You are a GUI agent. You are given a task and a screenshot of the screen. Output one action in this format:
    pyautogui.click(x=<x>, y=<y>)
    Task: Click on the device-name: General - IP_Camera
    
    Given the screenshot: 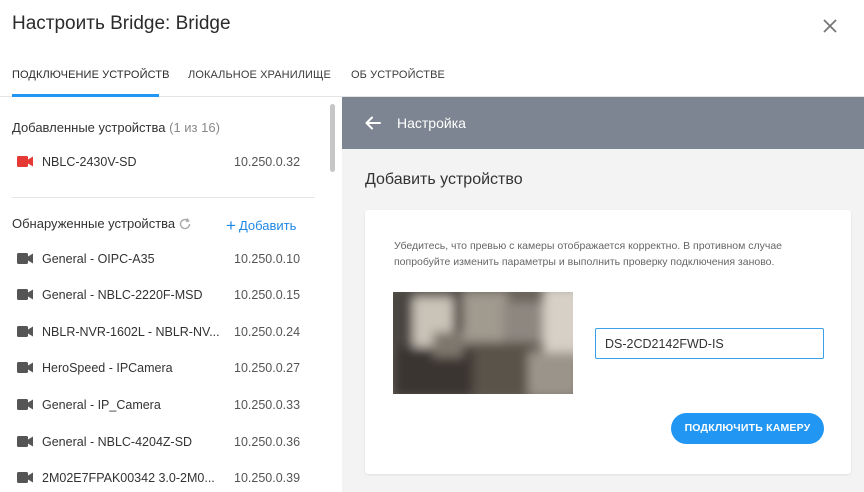 What is the action you would take?
    pyautogui.click(x=101, y=405)
    